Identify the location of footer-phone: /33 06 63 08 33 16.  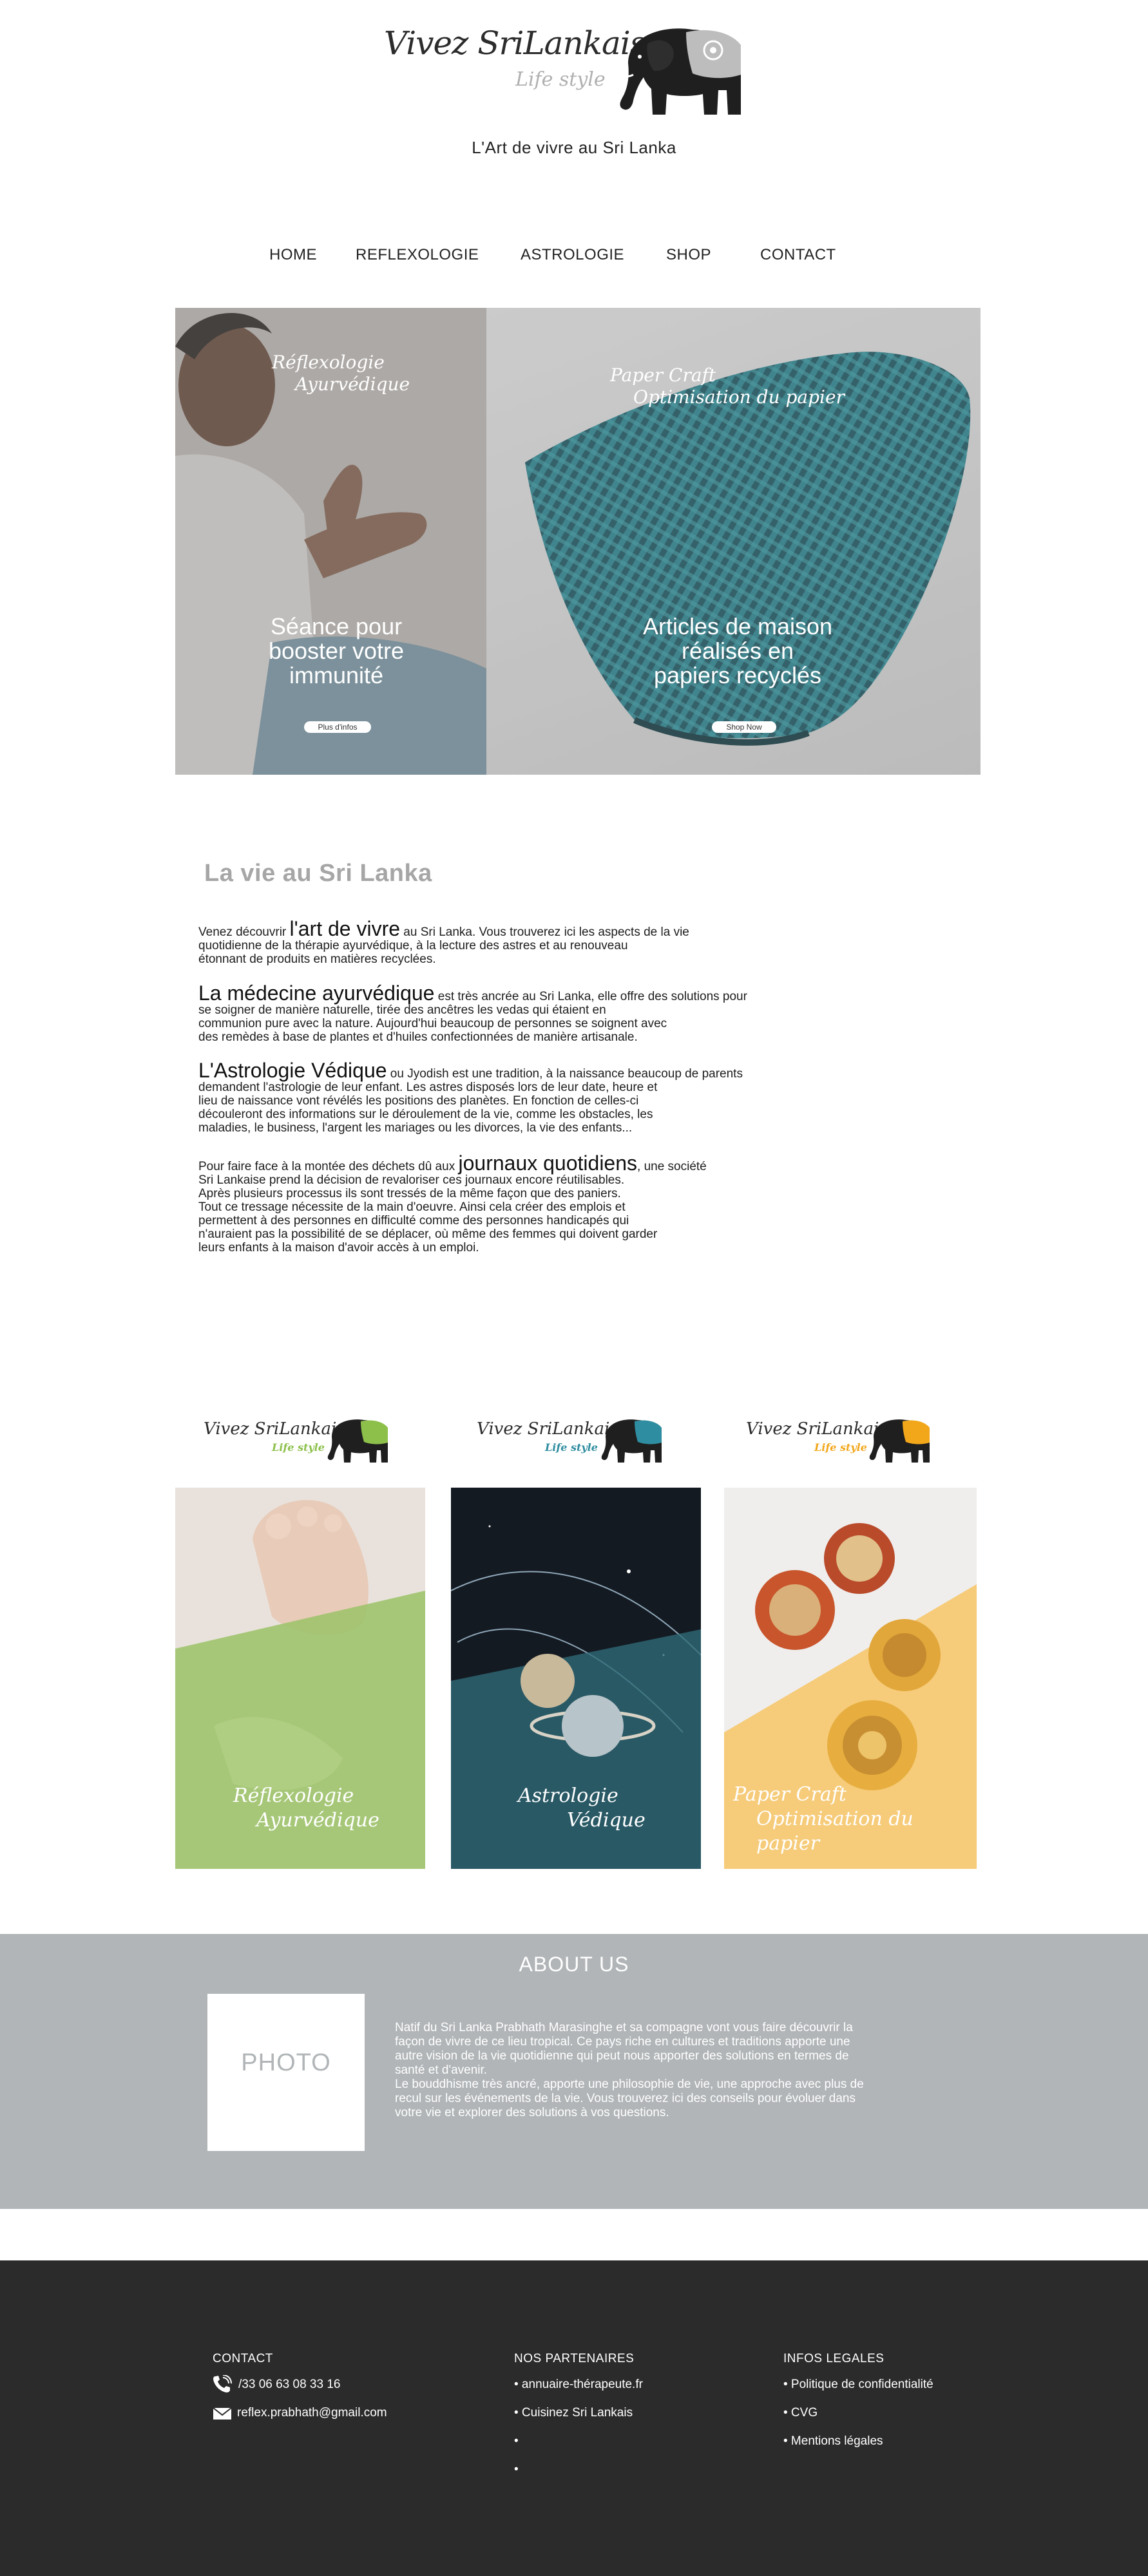
(289, 2385).